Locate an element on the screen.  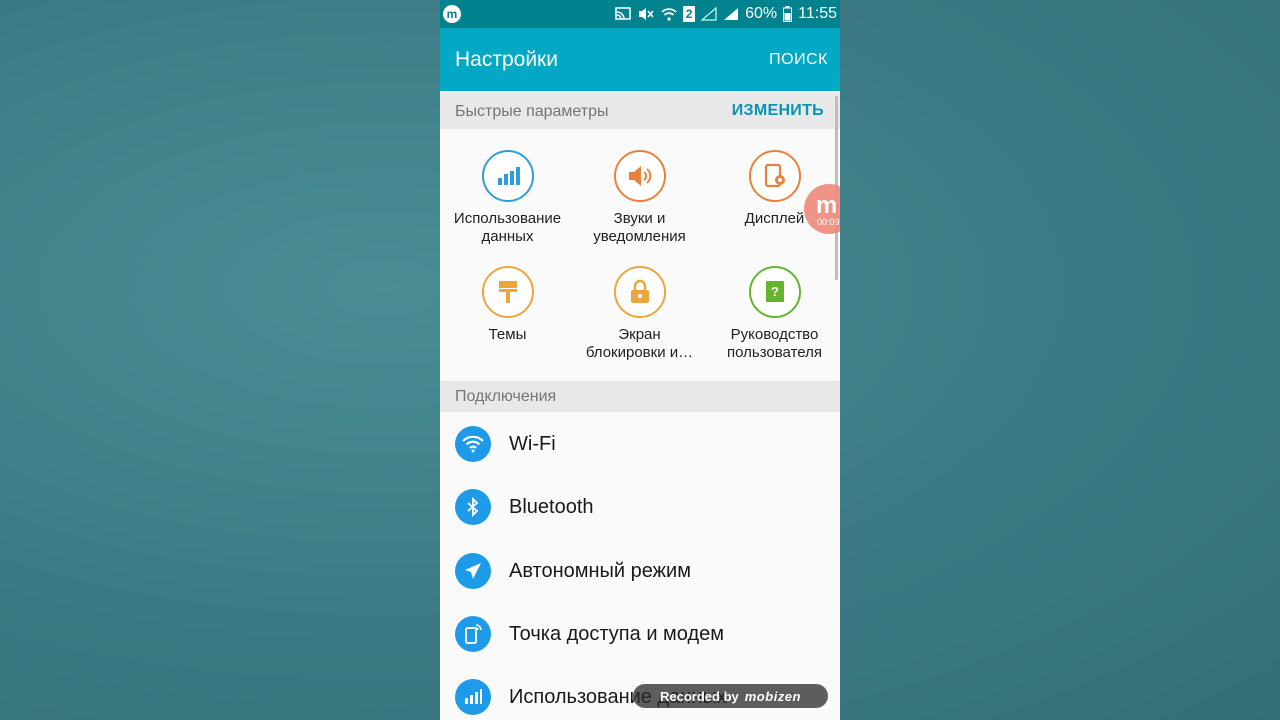
list-item-label: Bluetooth is located at coordinates (551, 507).